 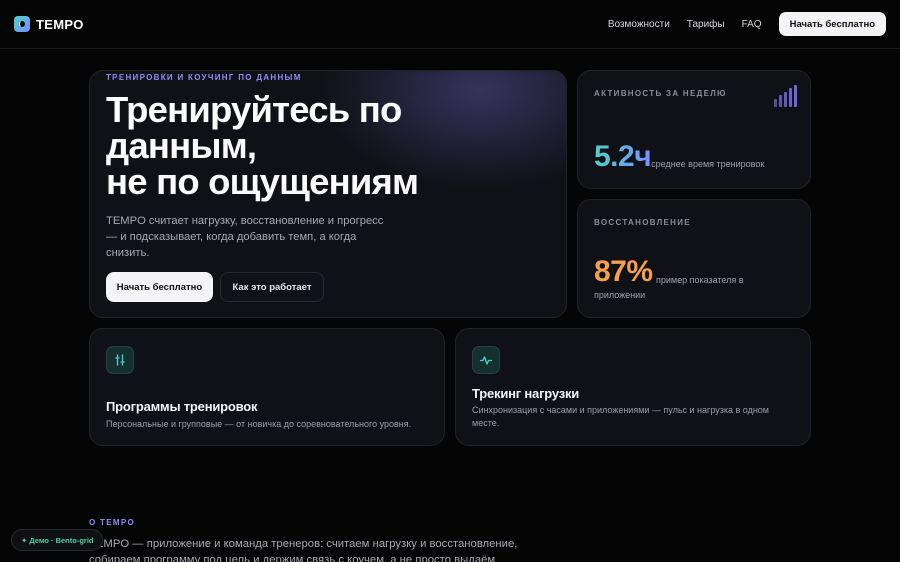 I want to click on main-nav: Возможности Тарифы FAQ Начать бесплатно, so click(x=747, y=24).